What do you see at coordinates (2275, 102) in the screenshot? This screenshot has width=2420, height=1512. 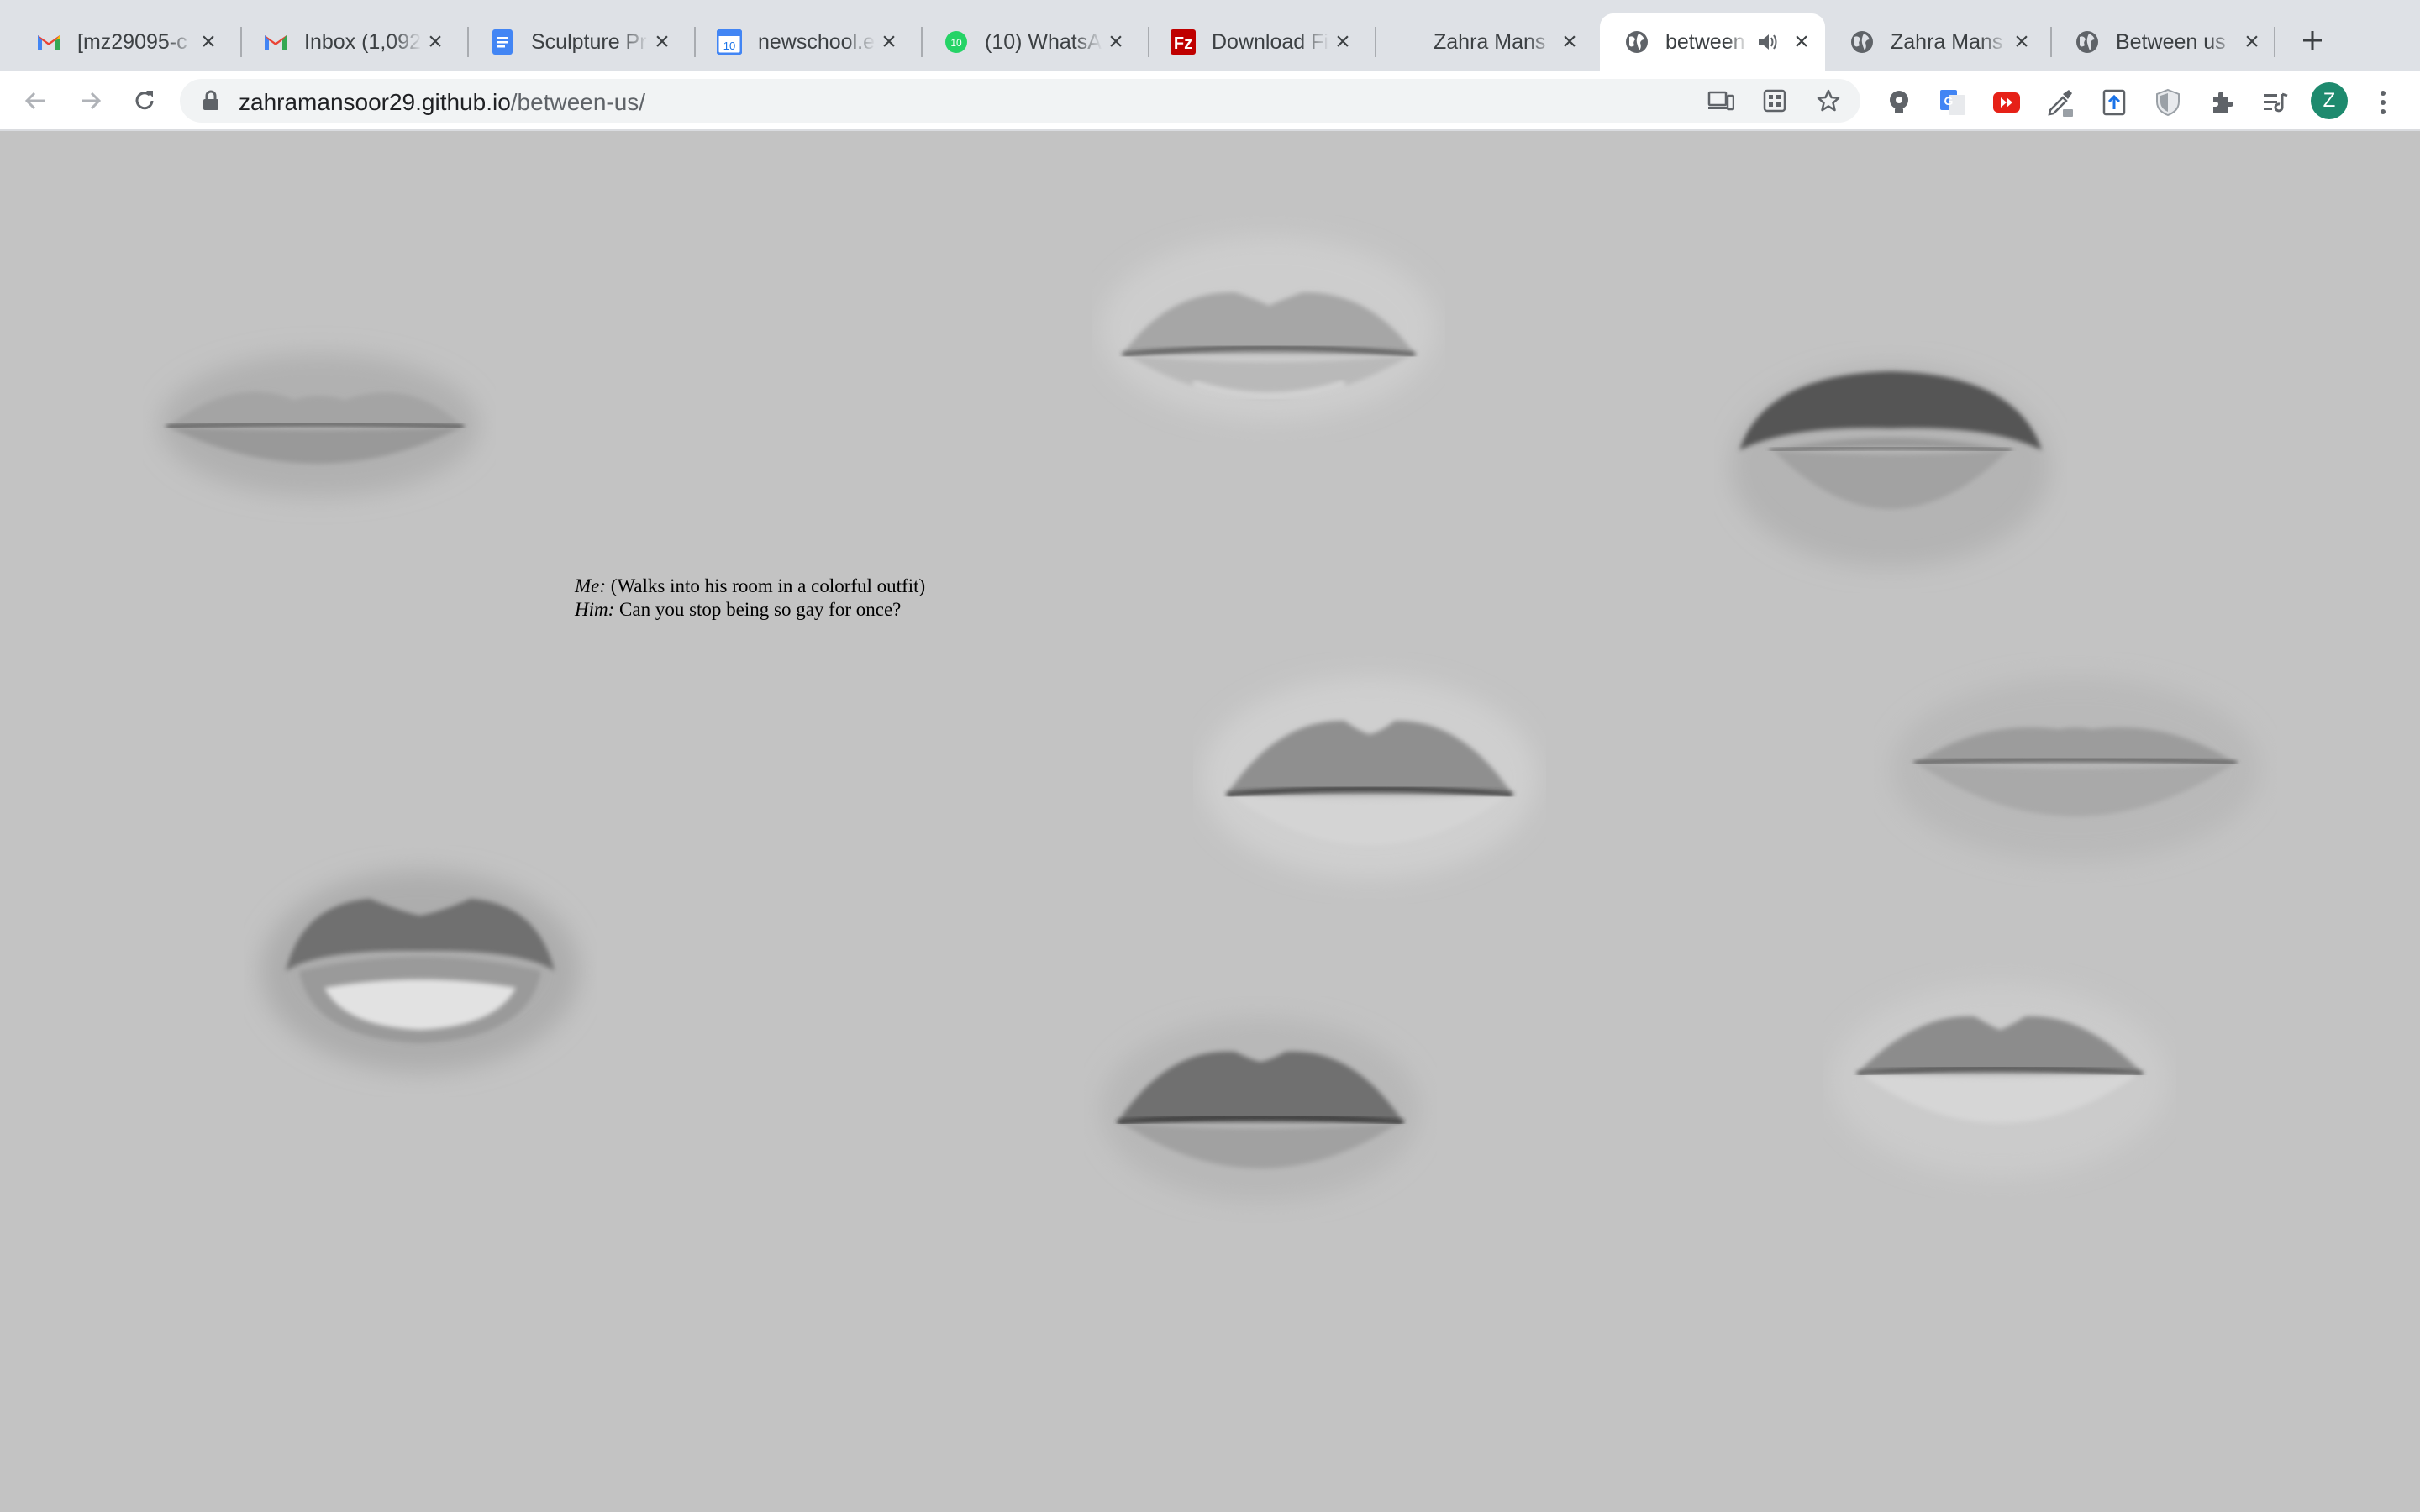 I see `media-queue-icon` at bounding box center [2275, 102].